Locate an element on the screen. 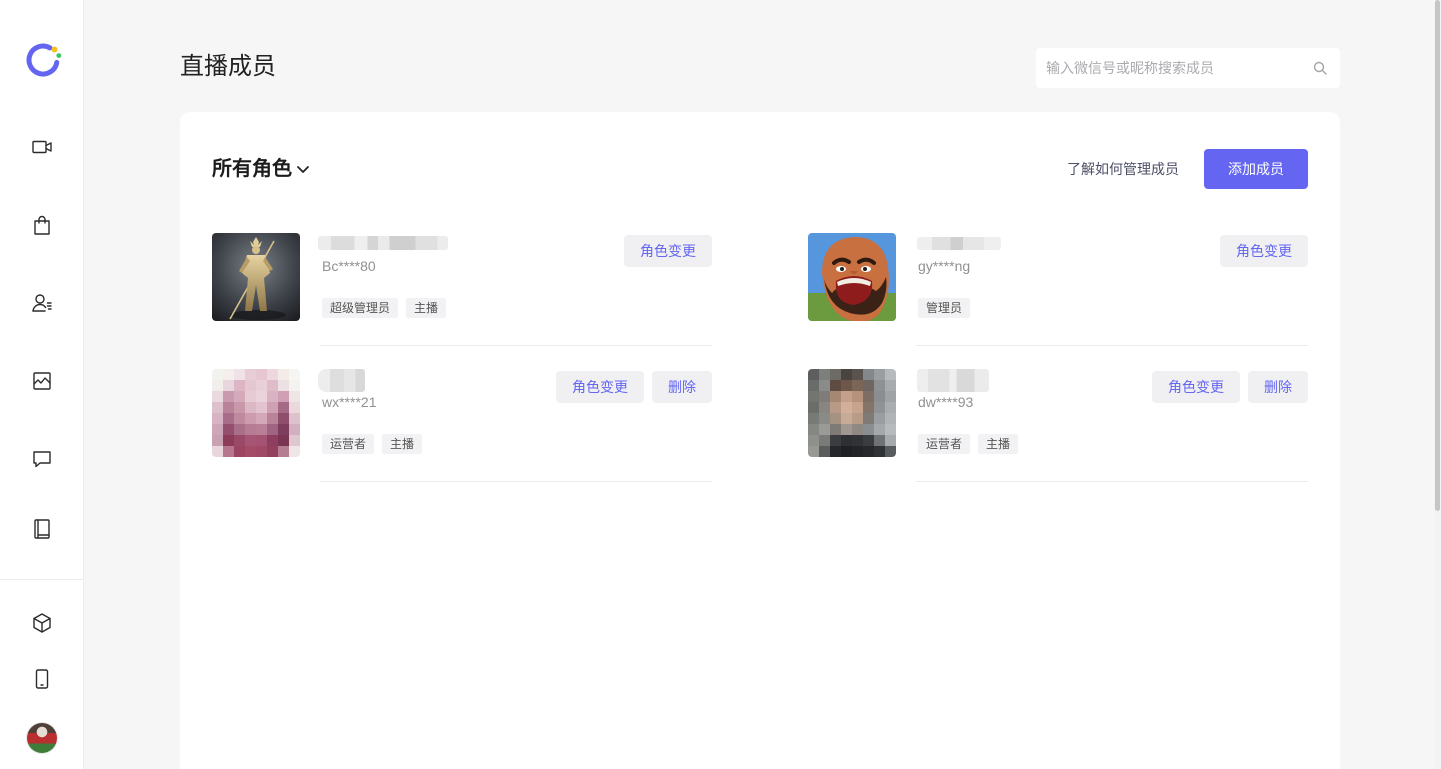 This screenshot has width=1441, height=769. role-filter-dropdown: 所有角色 is located at coordinates (261, 169).